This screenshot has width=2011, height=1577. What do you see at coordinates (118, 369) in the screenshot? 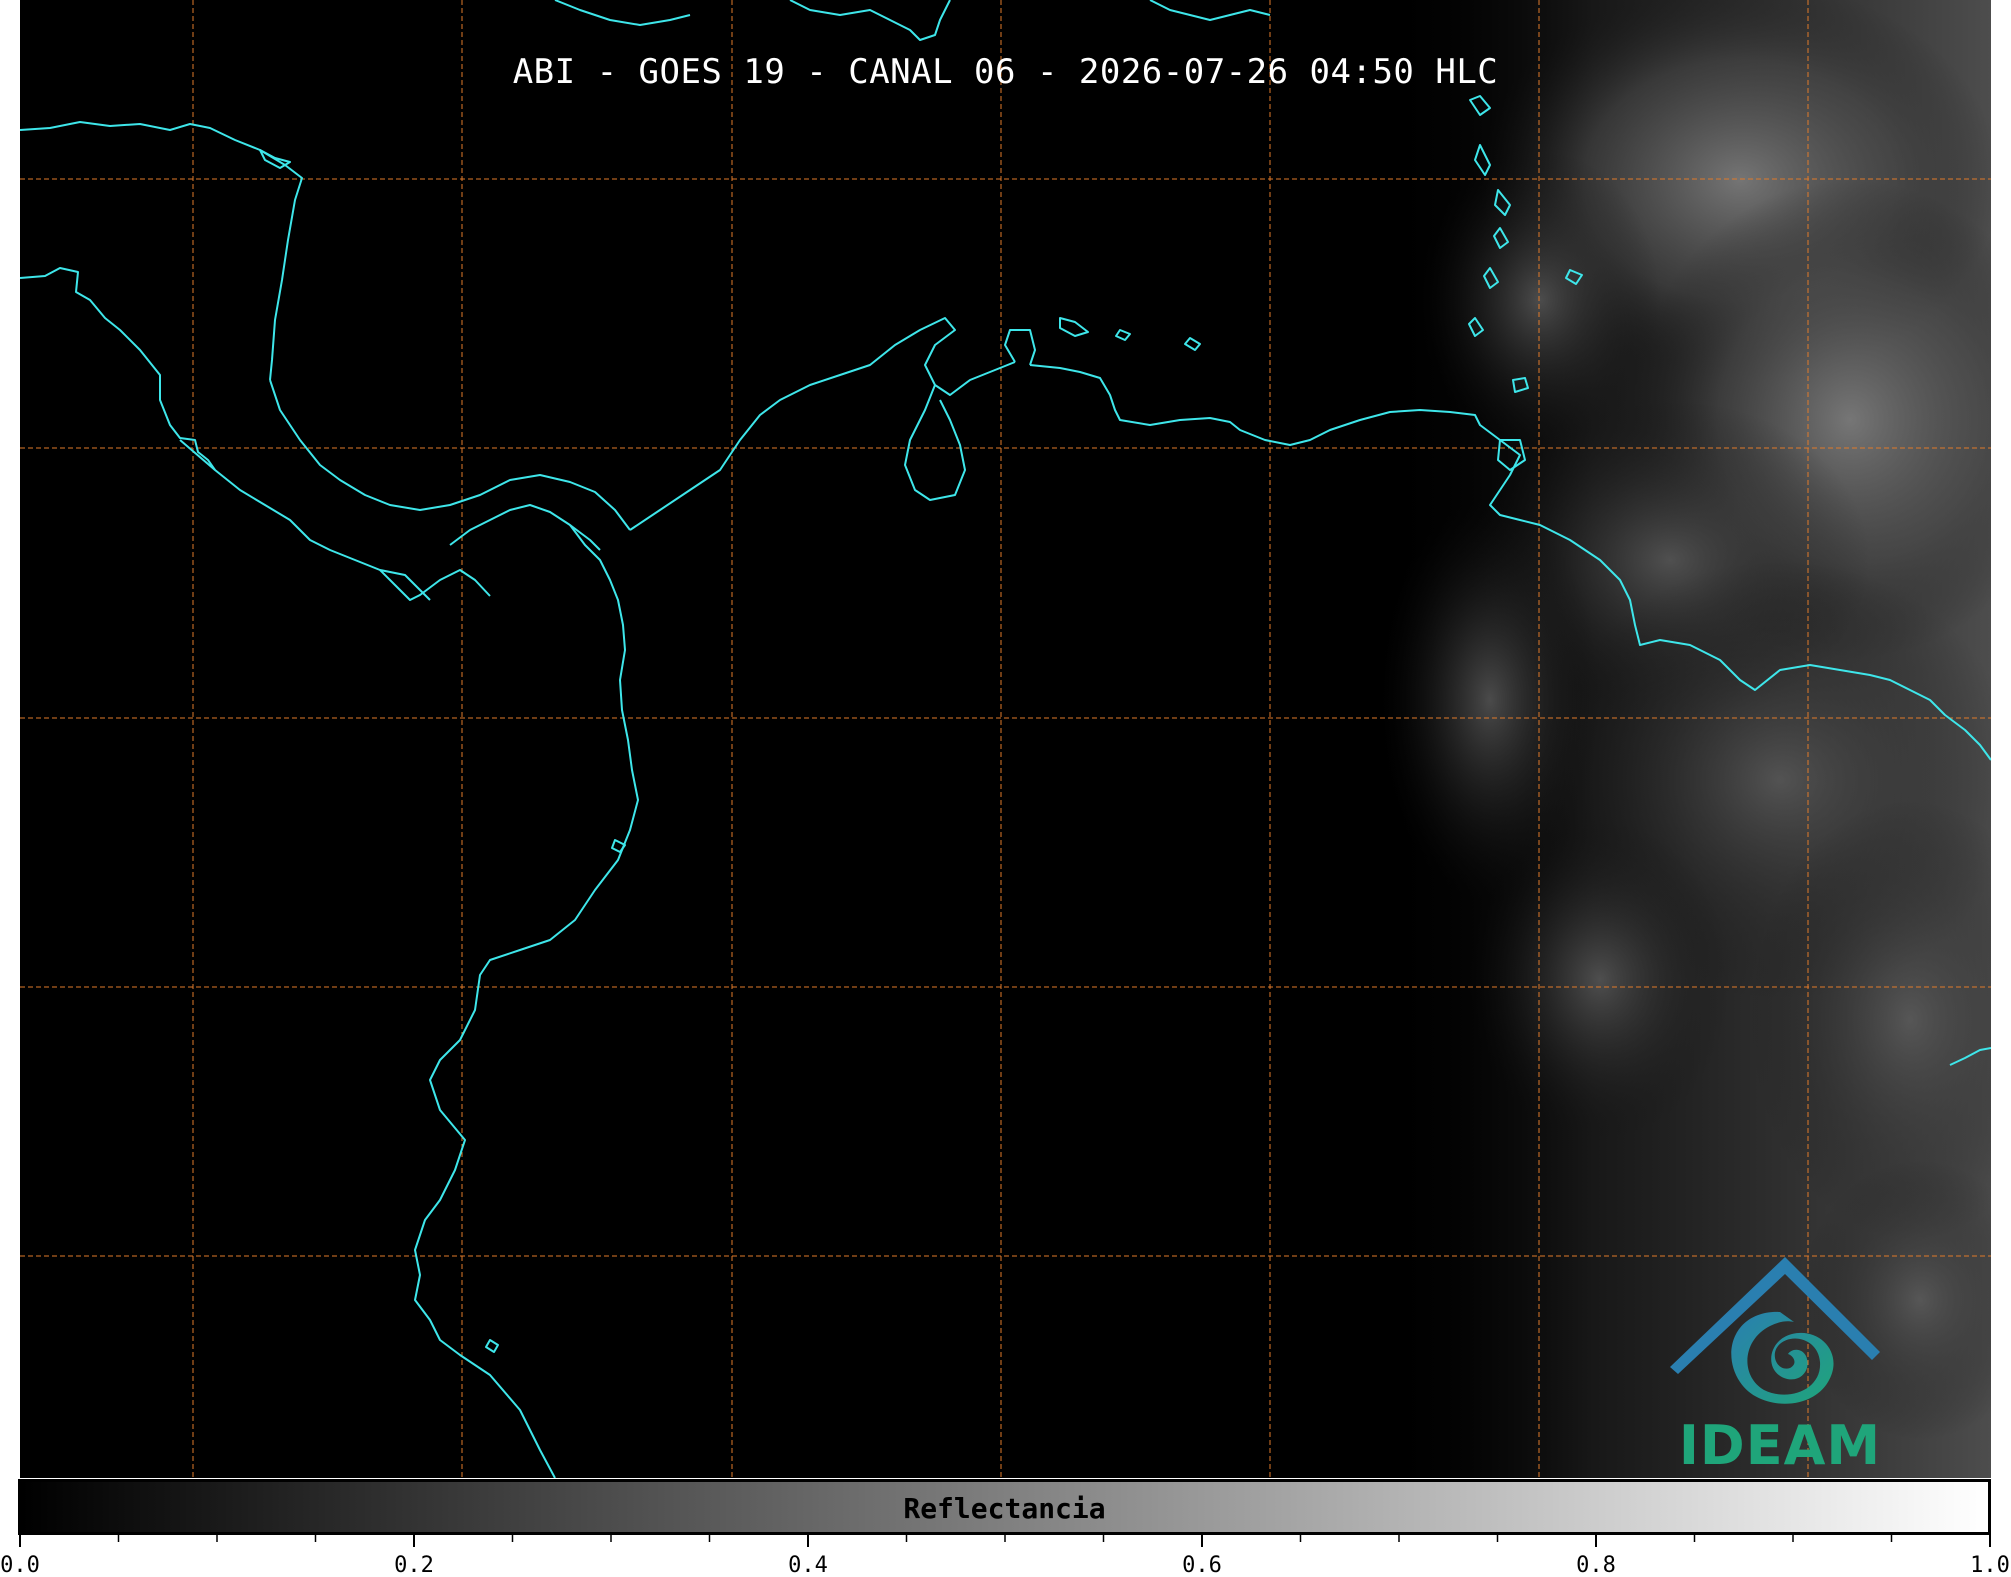
I see `coastline-central-america-north` at bounding box center [118, 369].